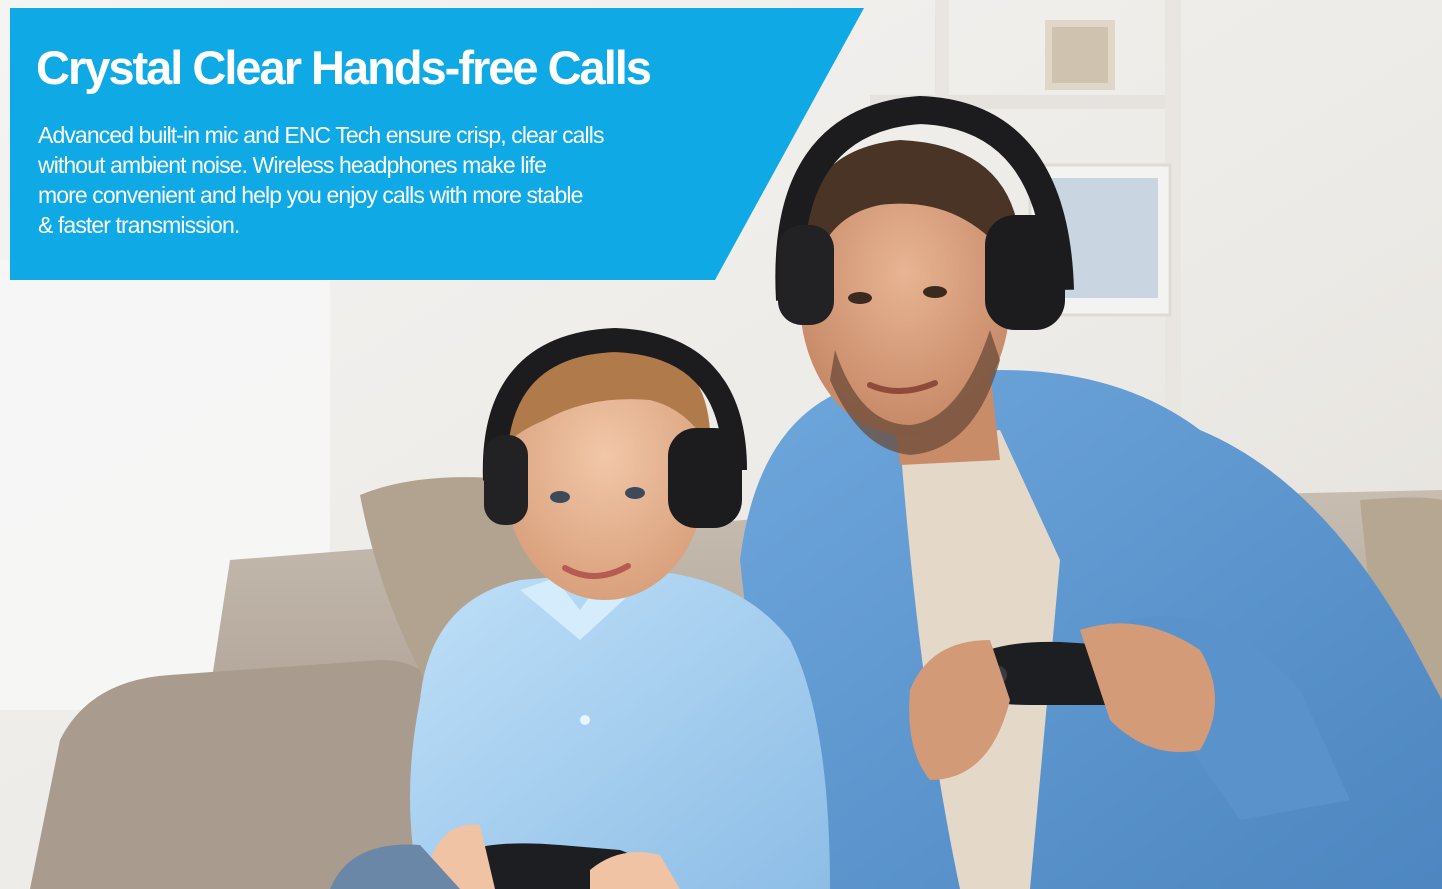 The width and height of the screenshot is (1442, 889). I want to click on banner-title: Crystal Clear Hands-free Calls, so click(344, 67).